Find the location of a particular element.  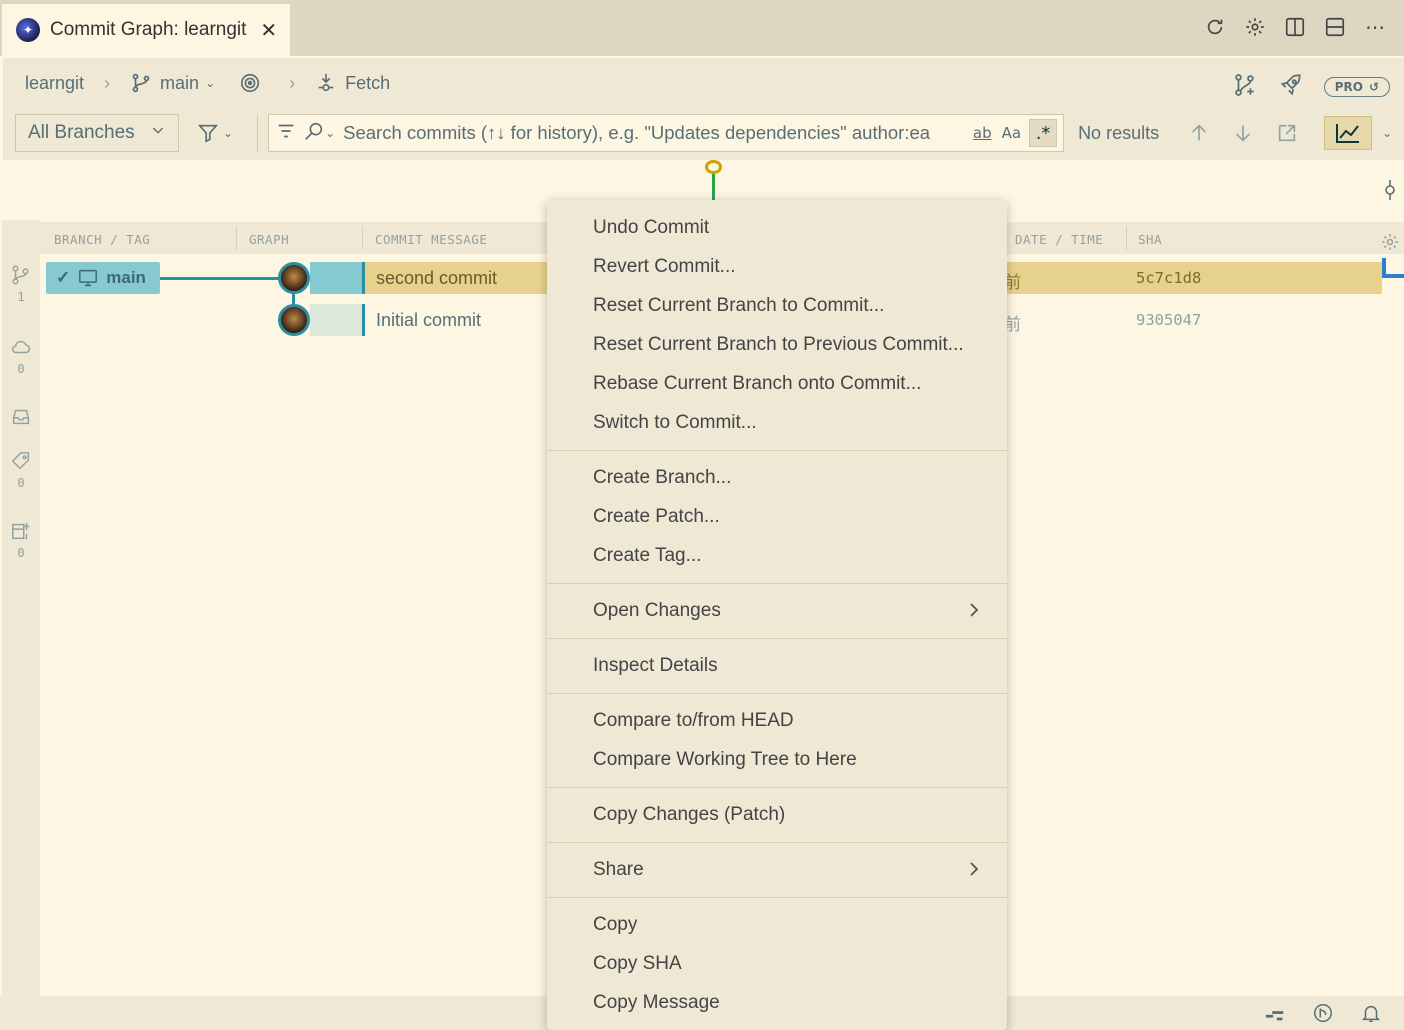

menu-item-copy-sha: Copy SHA is located at coordinates (777, 964).